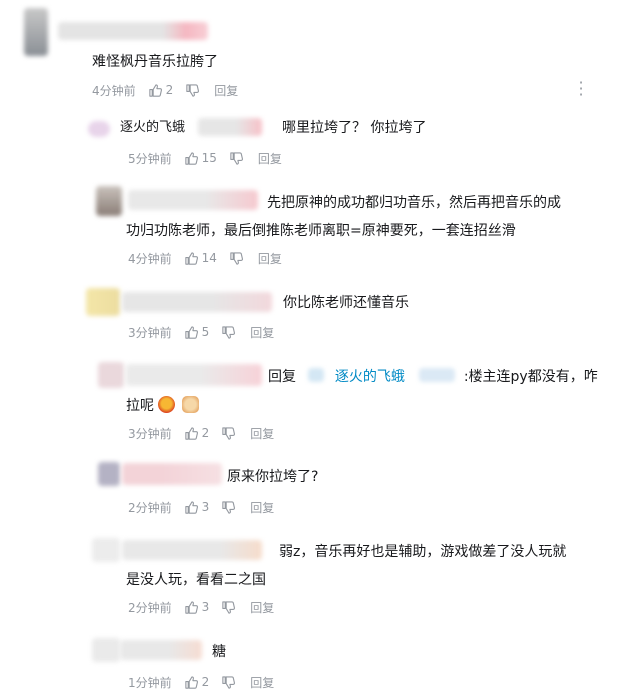  Describe the element at coordinates (155, 62) in the screenshot. I see `comment-text: 难怪枫丹音乐拉胯了` at that location.